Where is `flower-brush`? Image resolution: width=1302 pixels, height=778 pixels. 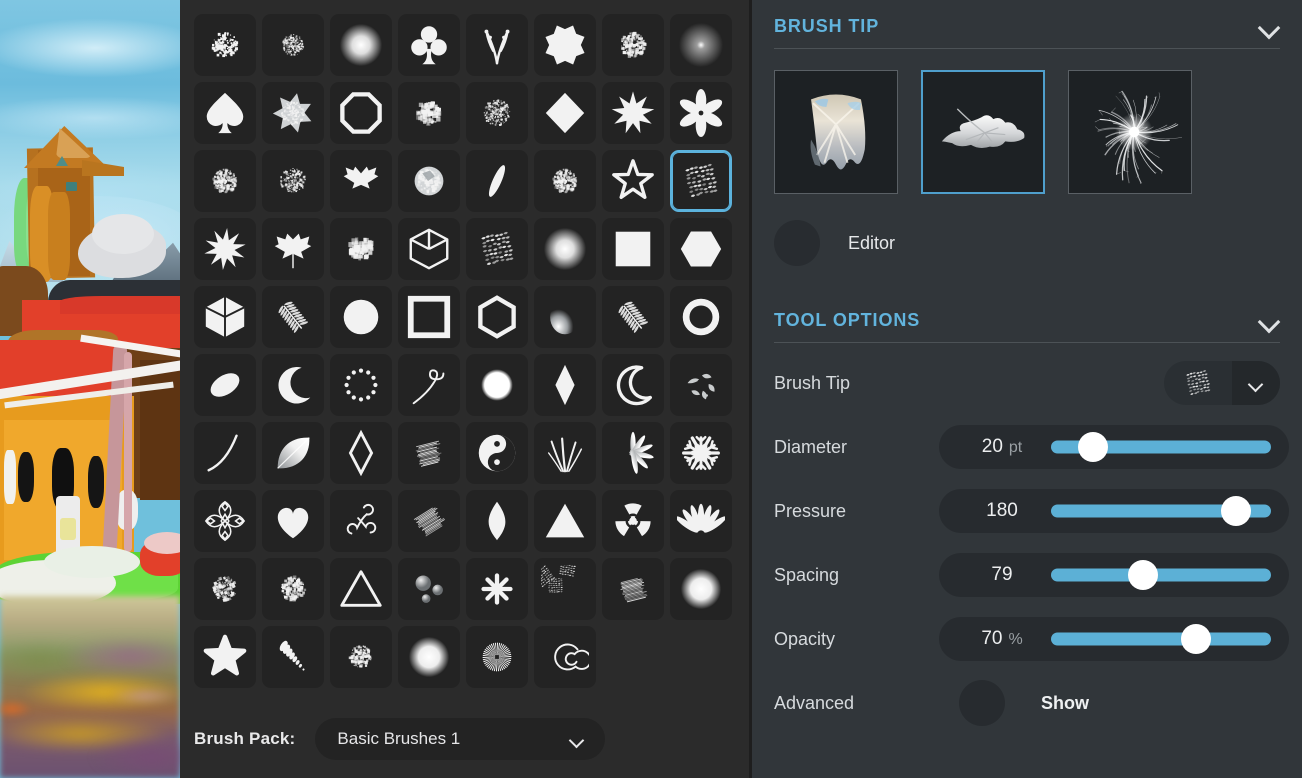 flower-brush is located at coordinates (701, 113).